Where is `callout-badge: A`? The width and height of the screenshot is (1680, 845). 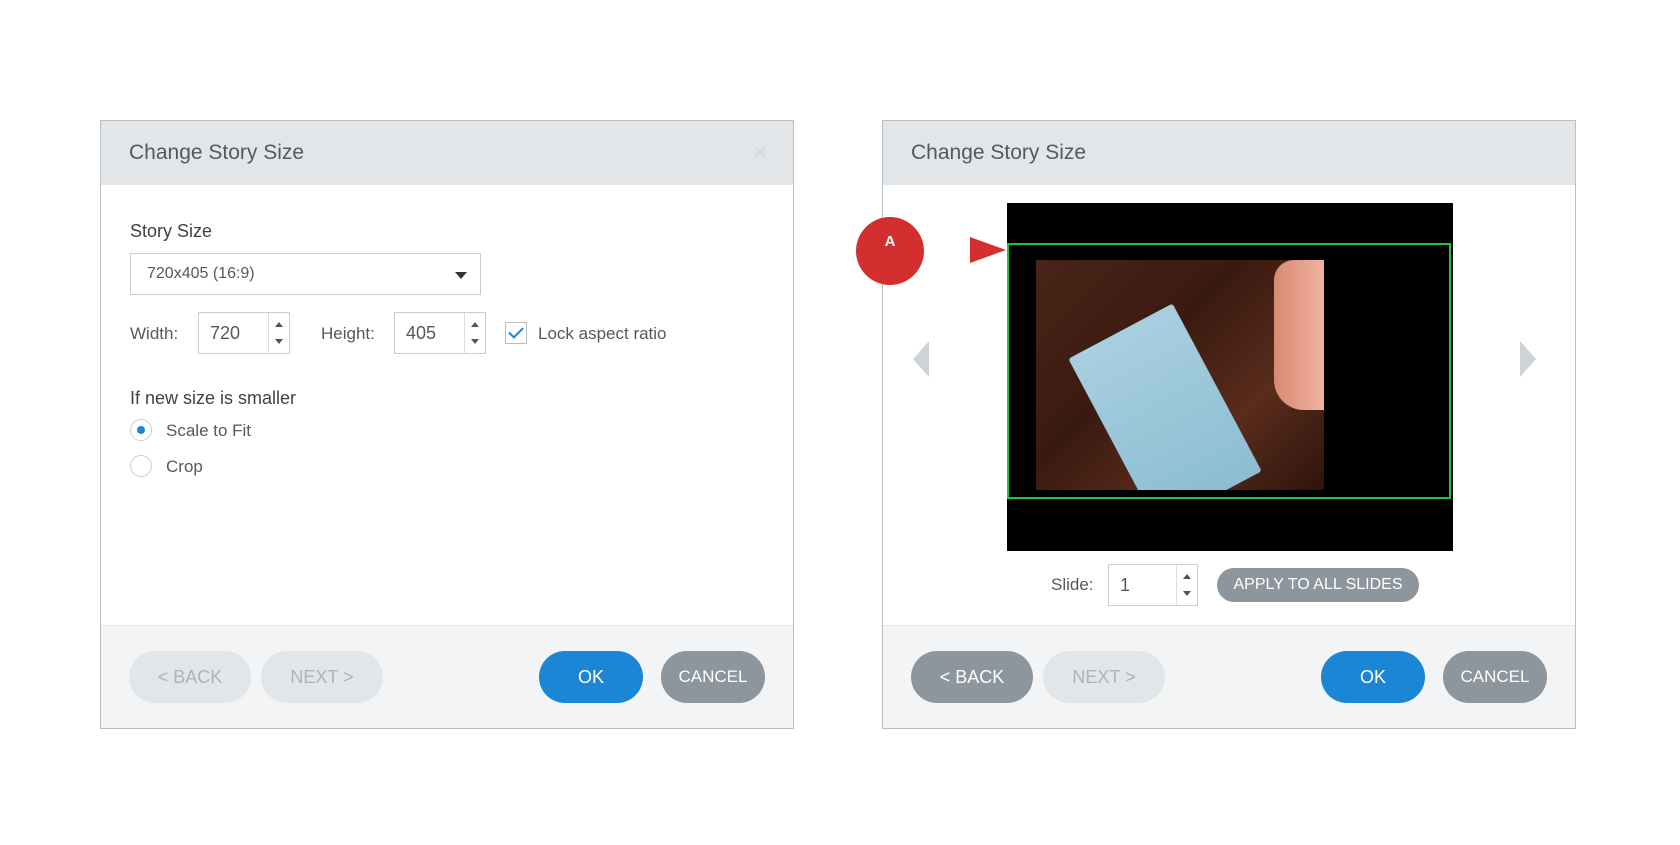 callout-badge: A is located at coordinates (890, 251).